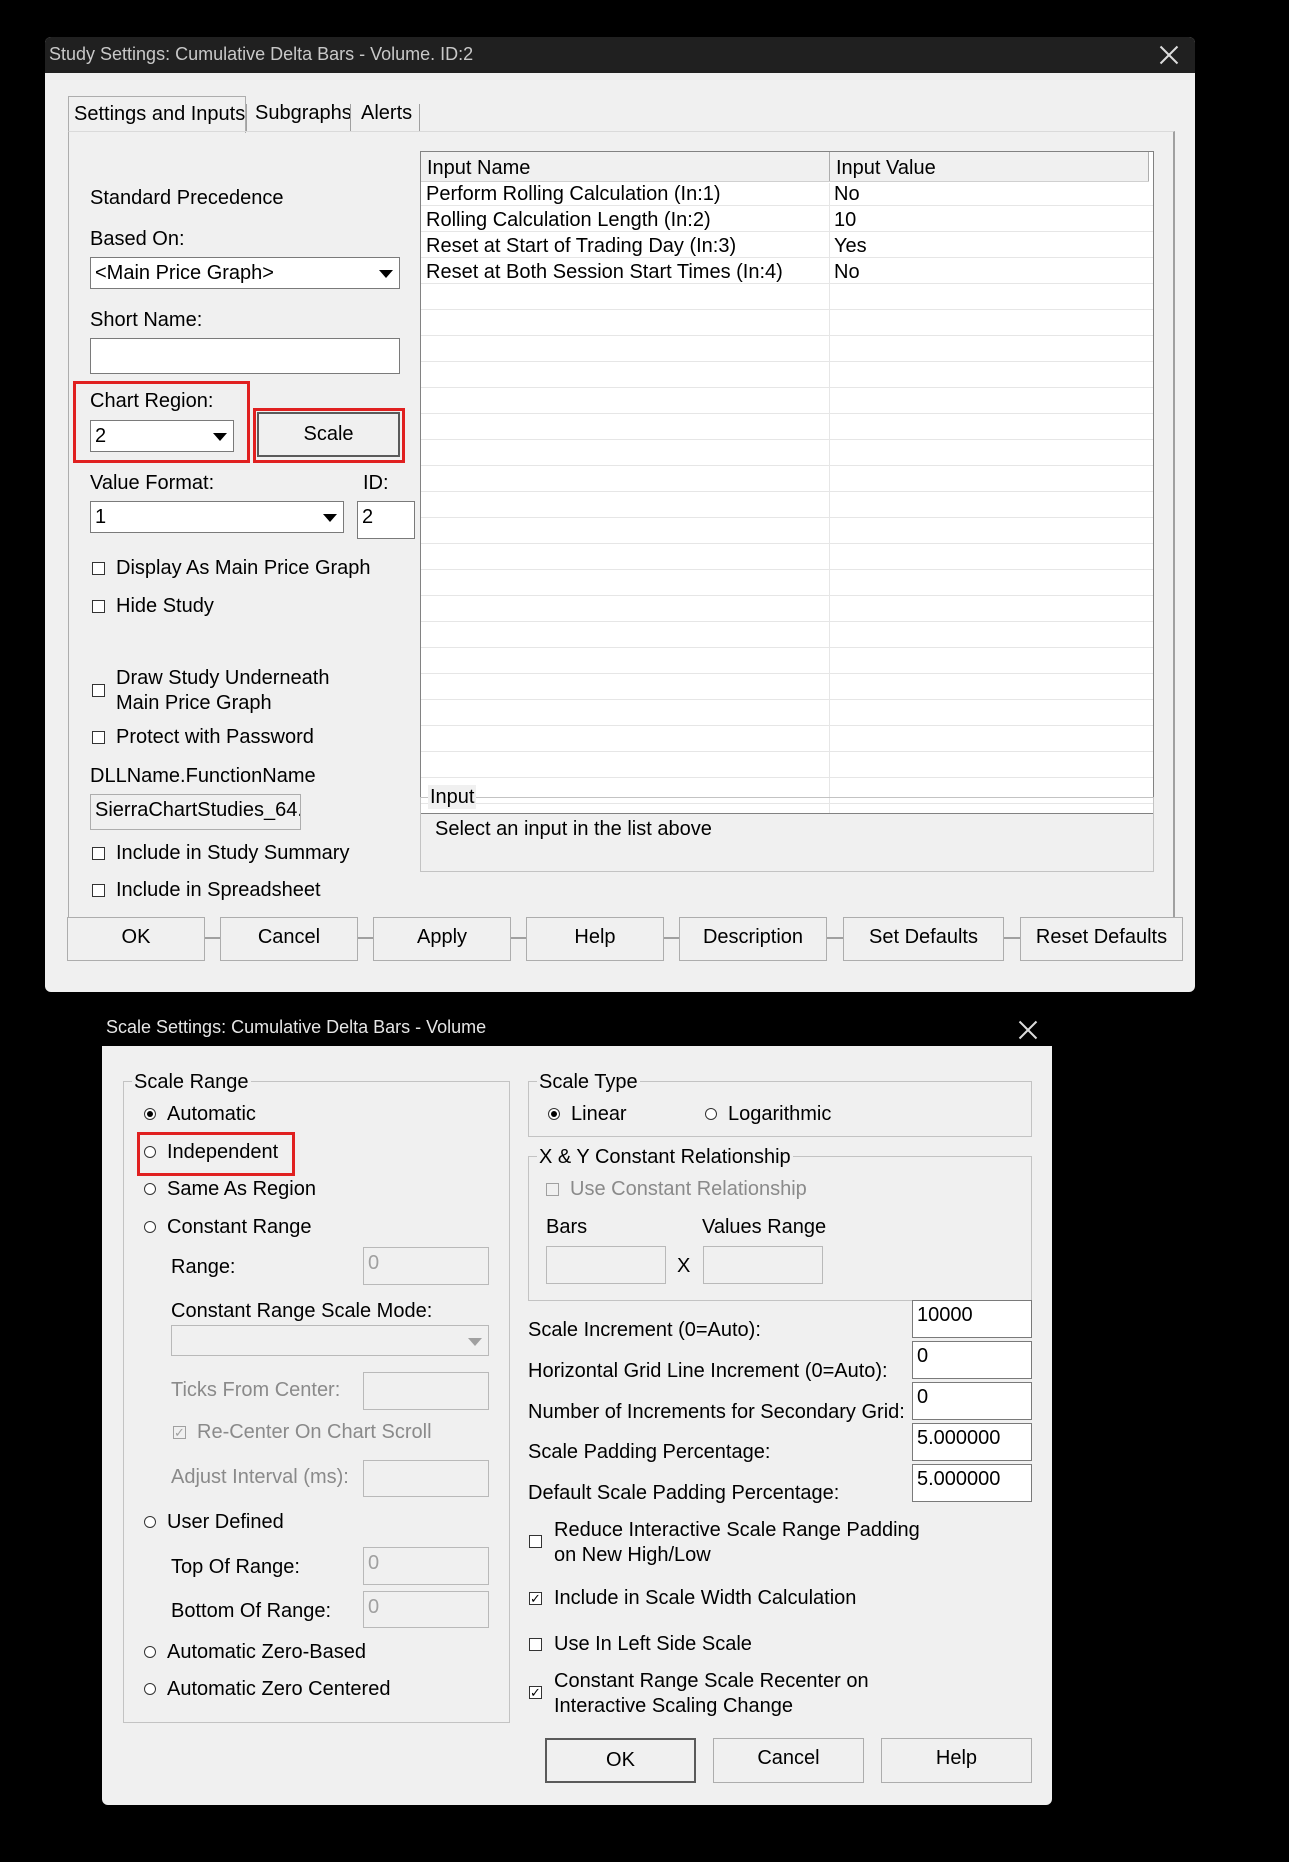 This screenshot has height=1862, width=1289. I want to click on constant-range-radio, so click(150, 1227).